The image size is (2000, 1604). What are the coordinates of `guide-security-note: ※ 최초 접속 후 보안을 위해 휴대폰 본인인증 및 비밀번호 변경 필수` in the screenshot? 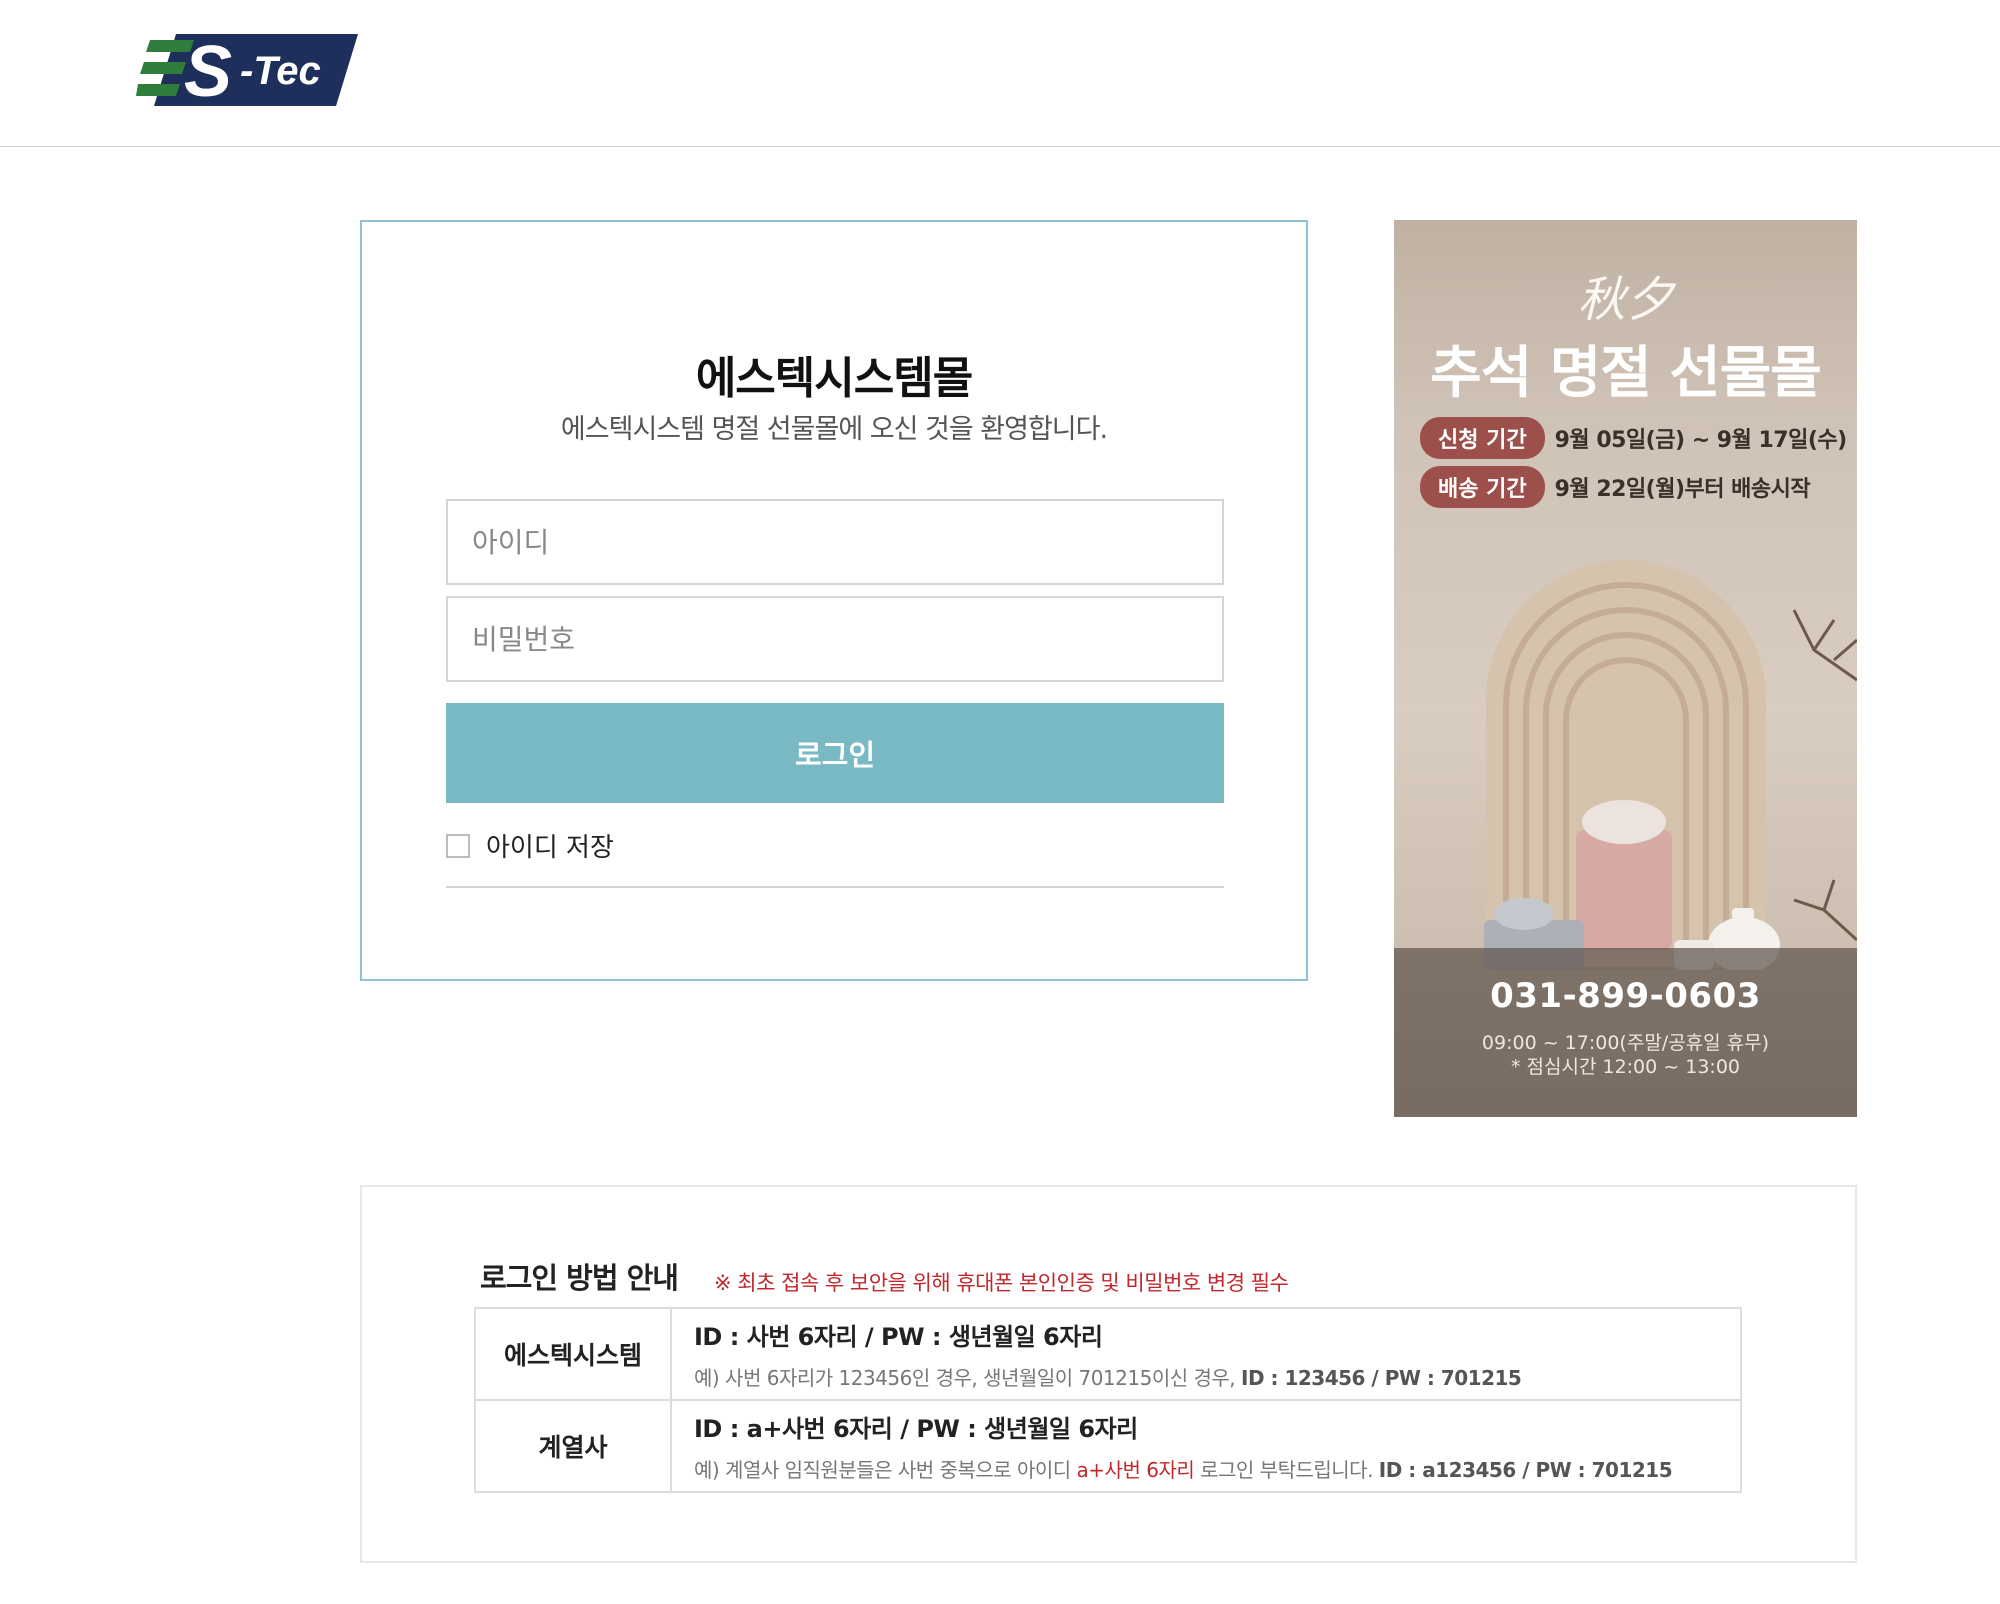 It's located at (1001, 1283).